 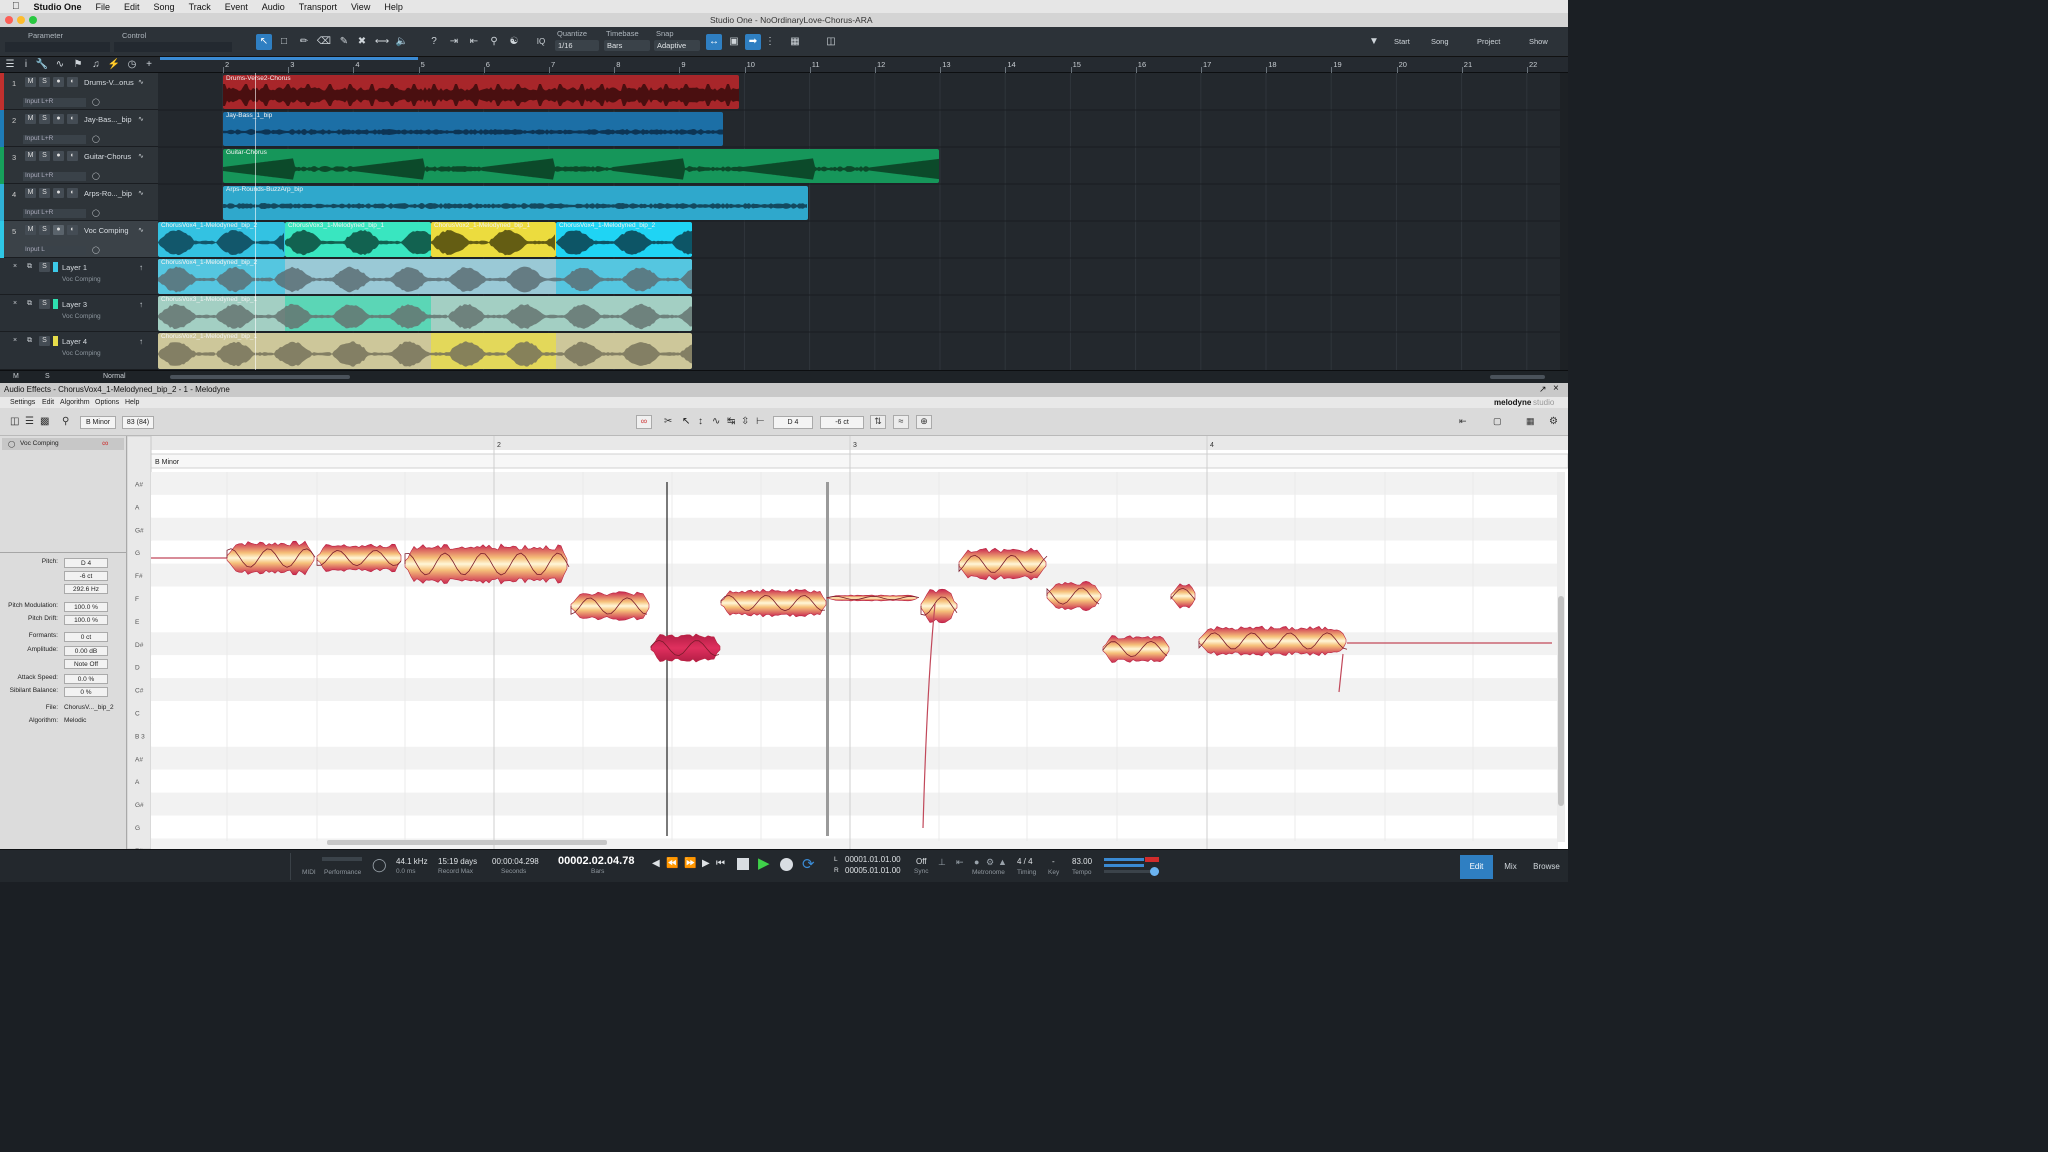 I want to click on show-button: Show, so click(x=1538, y=41).